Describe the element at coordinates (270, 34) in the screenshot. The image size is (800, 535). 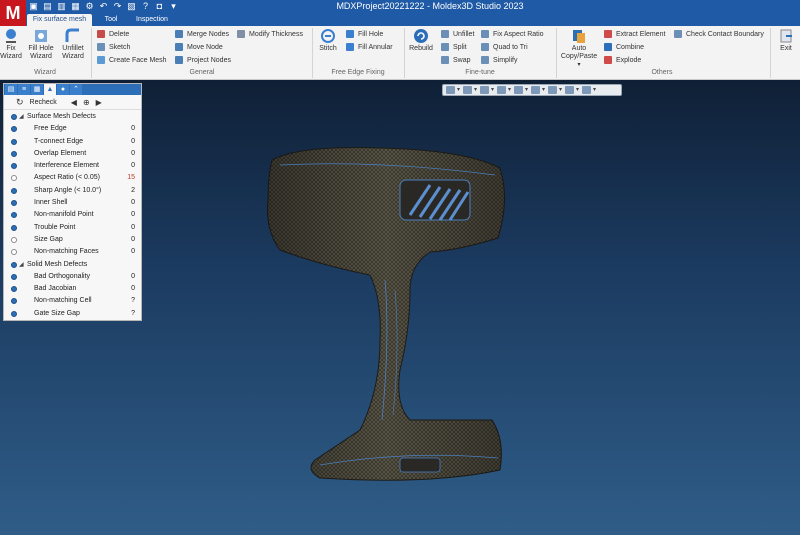
I see `modify-thickness-button: Modify Thickness` at that location.